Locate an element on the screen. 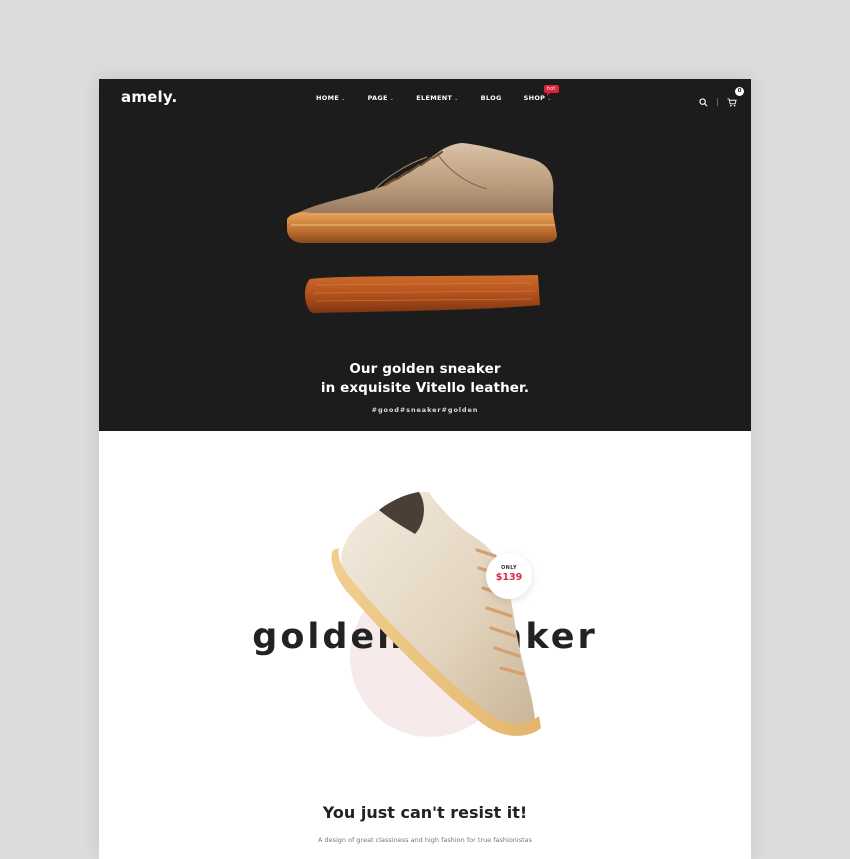 This screenshot has height=859, width=850. nav-item-label: PAGE is located at coordinates (377, 98).